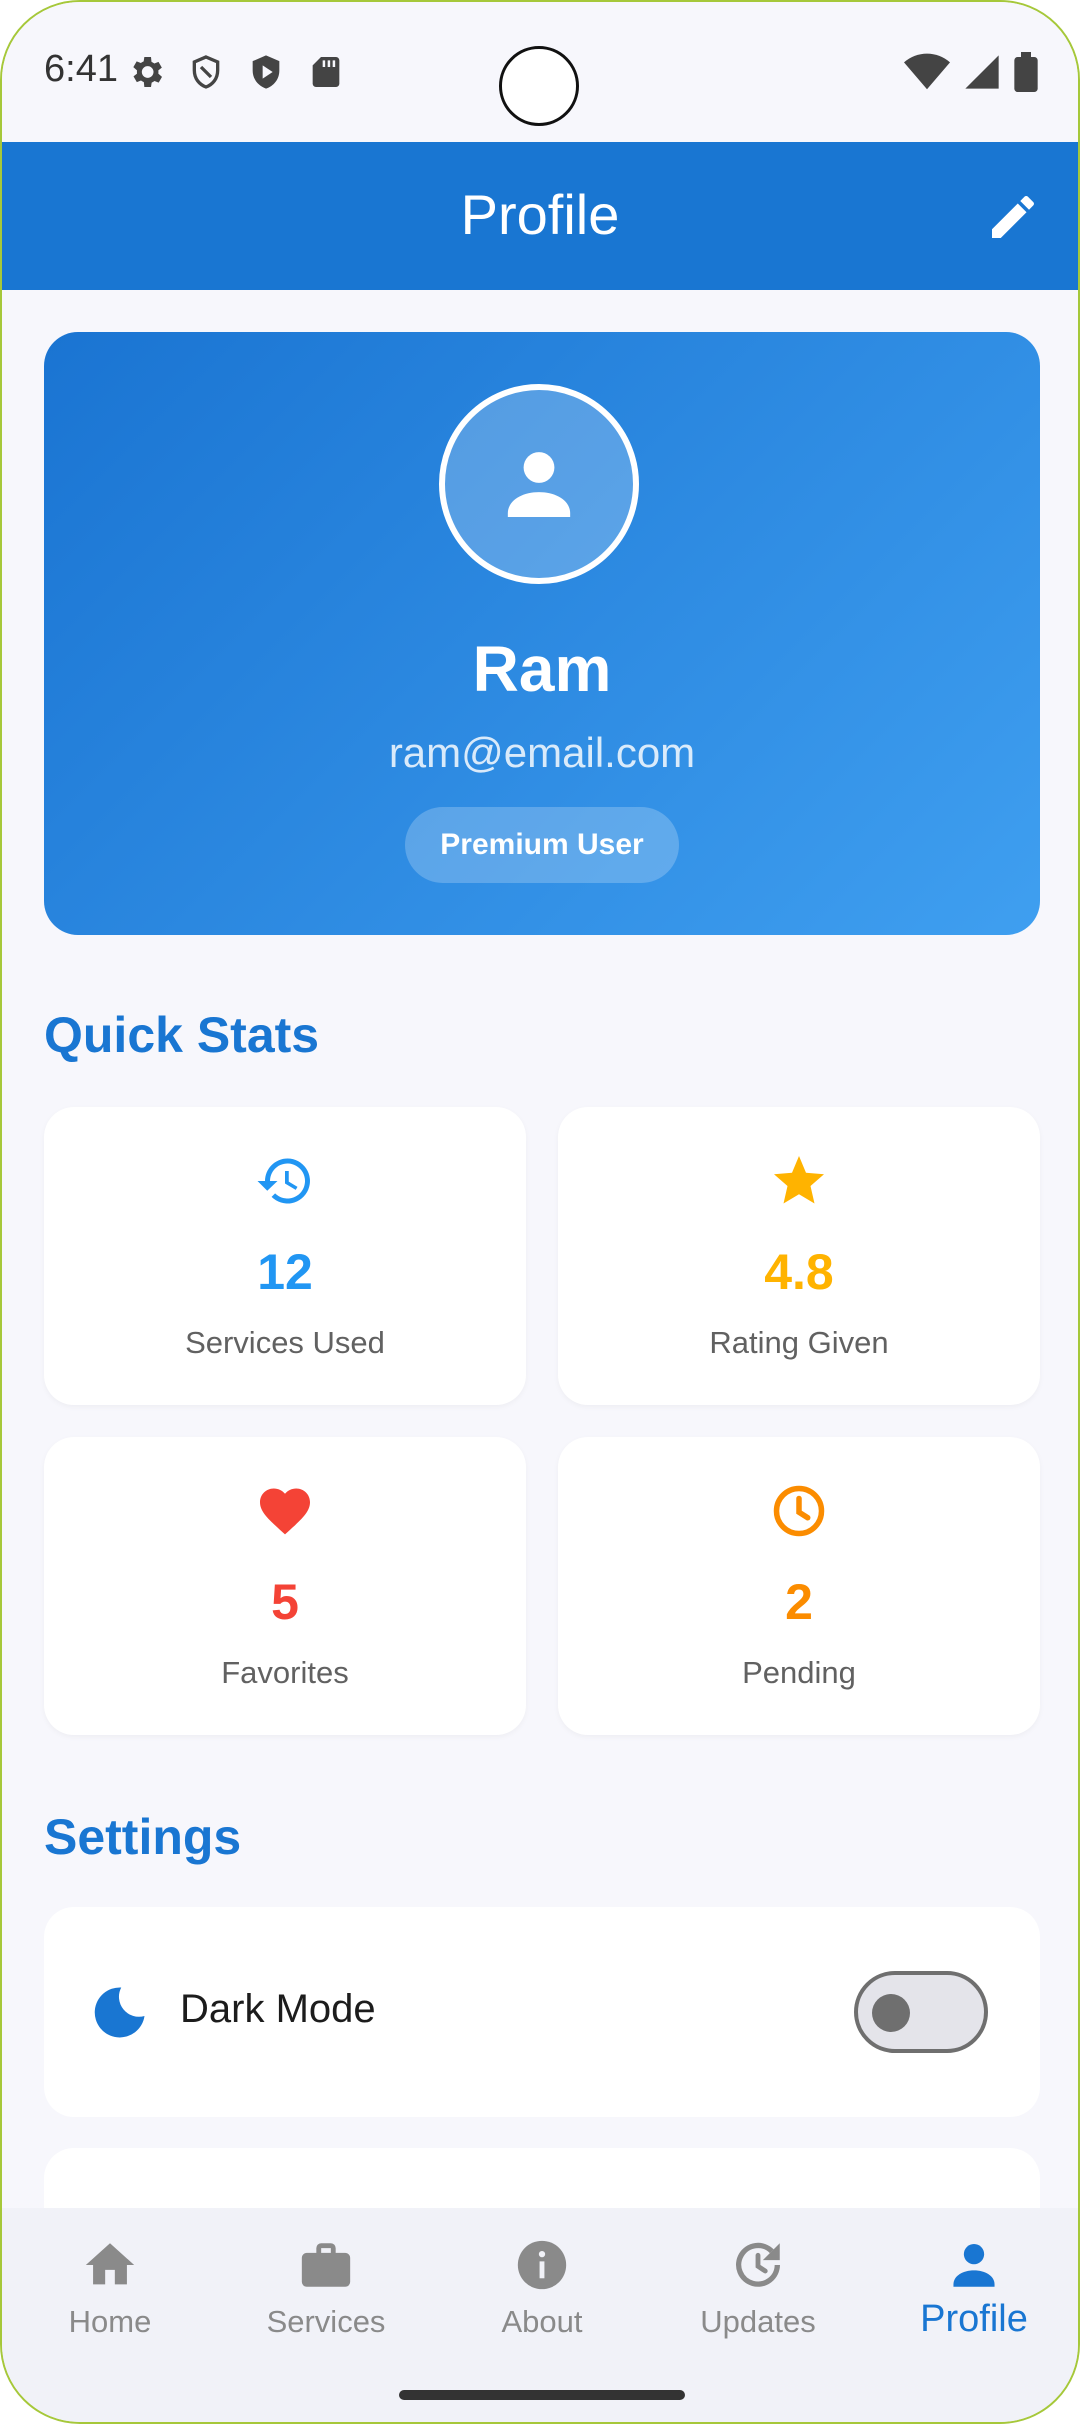 This screenshot has height=2424, width=1080. Describe the element at coordinates (285, 1272) in the screenshot. I see `stat-value: 12` at that location.